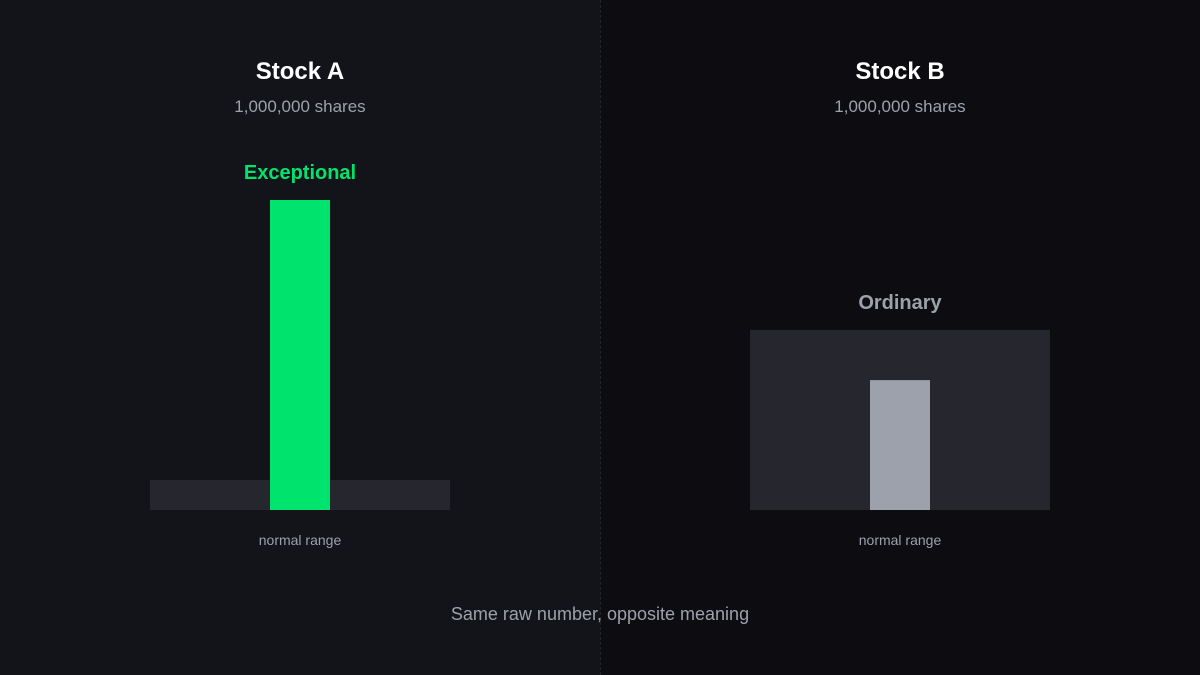 This screenshot has width=1200, height=675. Describe the element at coordinates (900, 540) in the screenshot. I see `stock-b-range-label: normal range` at that location.